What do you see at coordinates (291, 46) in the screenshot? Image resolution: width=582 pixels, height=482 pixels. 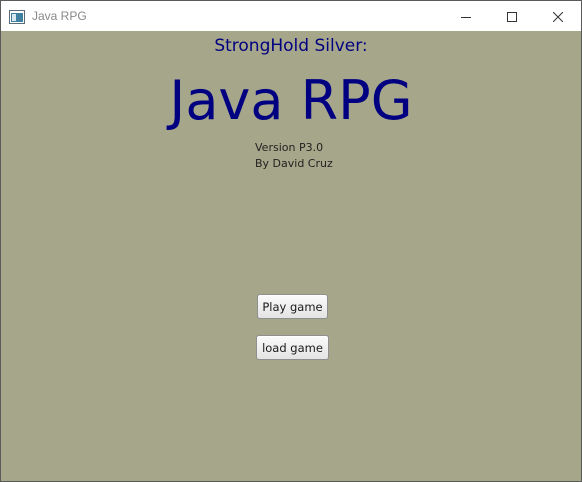 I see `game-subtitle: StrongHold Silver:` at bounding box center [291, 46].